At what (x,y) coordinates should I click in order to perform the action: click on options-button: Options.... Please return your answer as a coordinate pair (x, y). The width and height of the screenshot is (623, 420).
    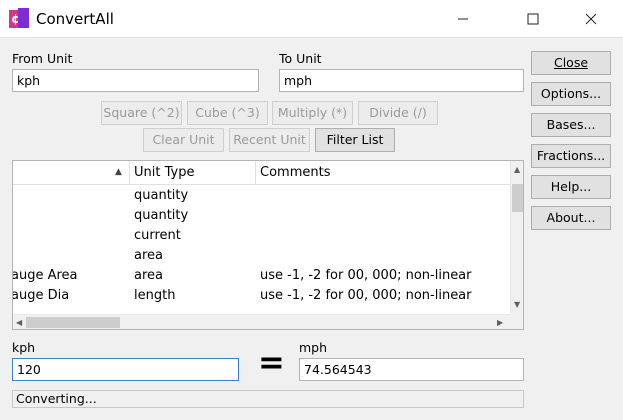
    Looking at the image, I should click on (571, 94).